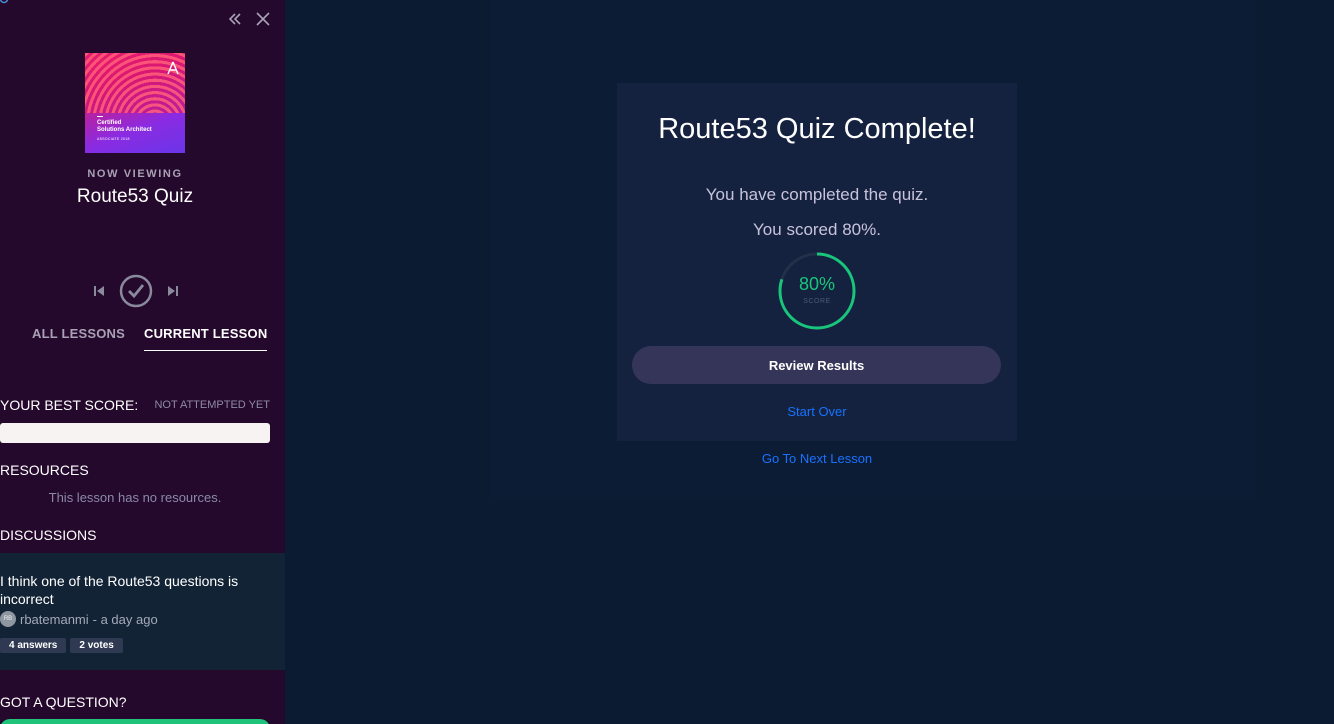 The height and width of the screenshot is (724, 1334). What do you see at coordinates (113, 139) in the screenshot?
I see `cover-line-3: ASSOCIATE 2018` at bounding box center [113, 139].